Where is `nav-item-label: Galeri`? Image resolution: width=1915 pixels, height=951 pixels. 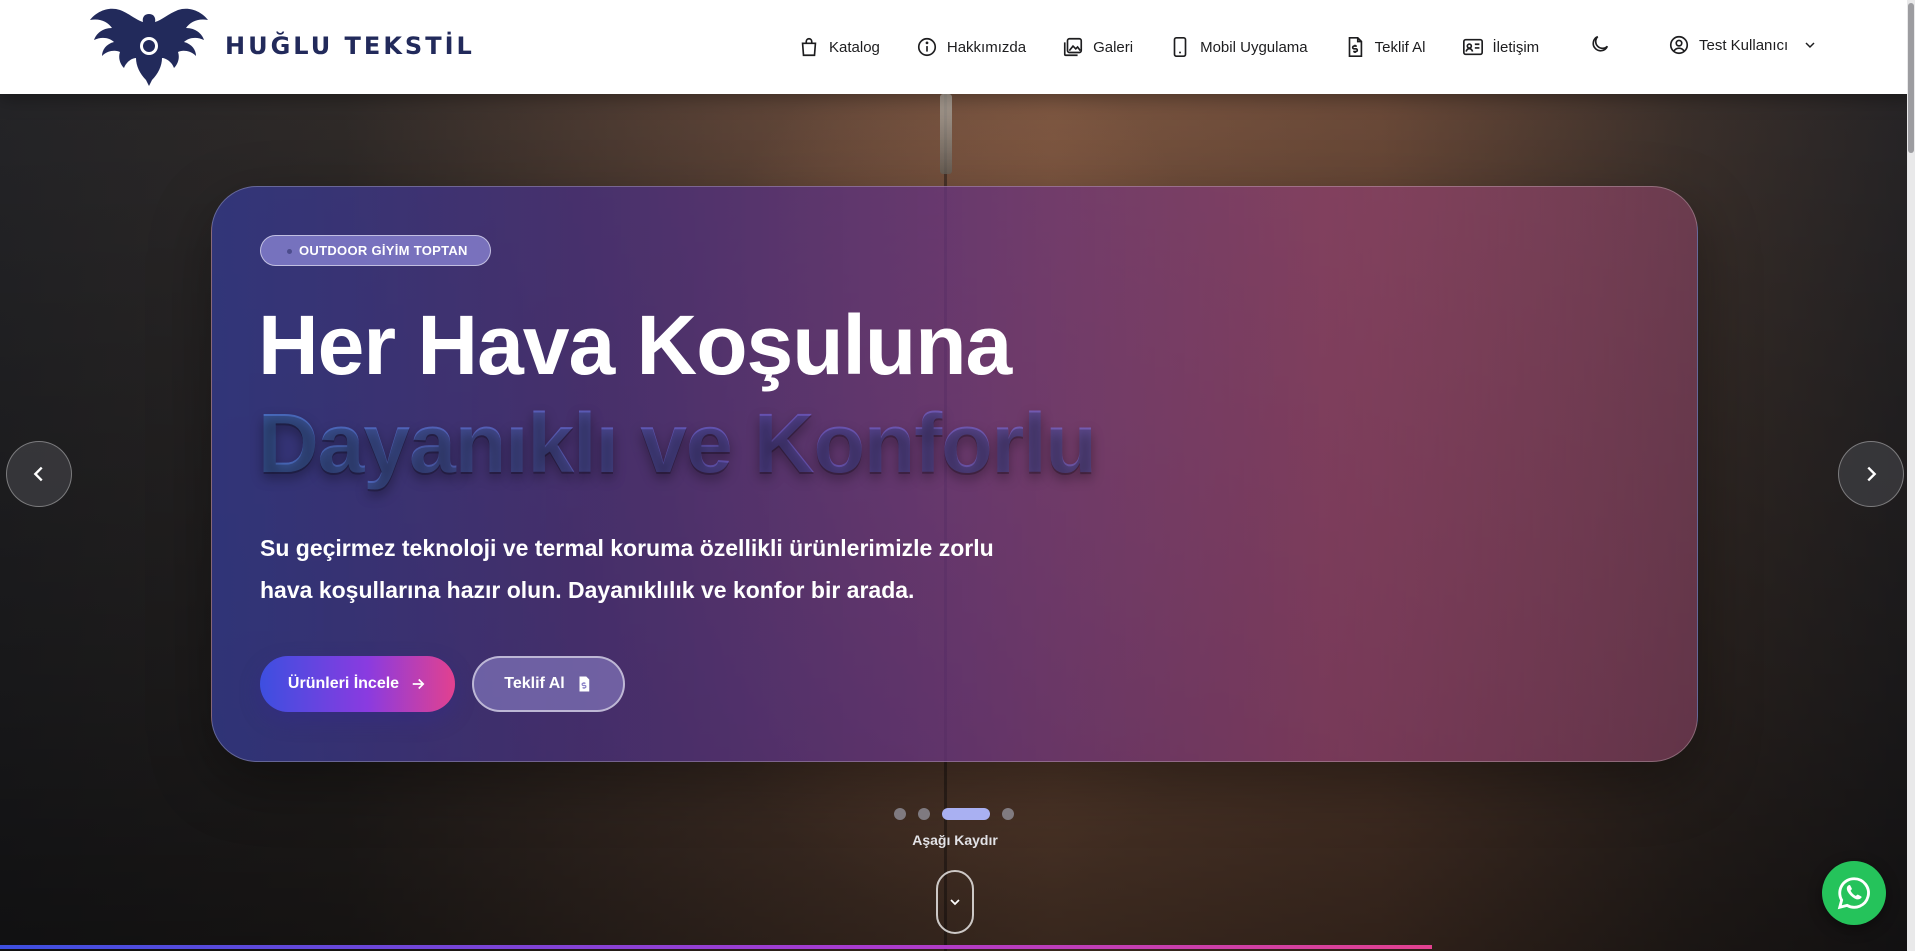 nav-item-label: Galeri is located at coordinates (1113, 47).